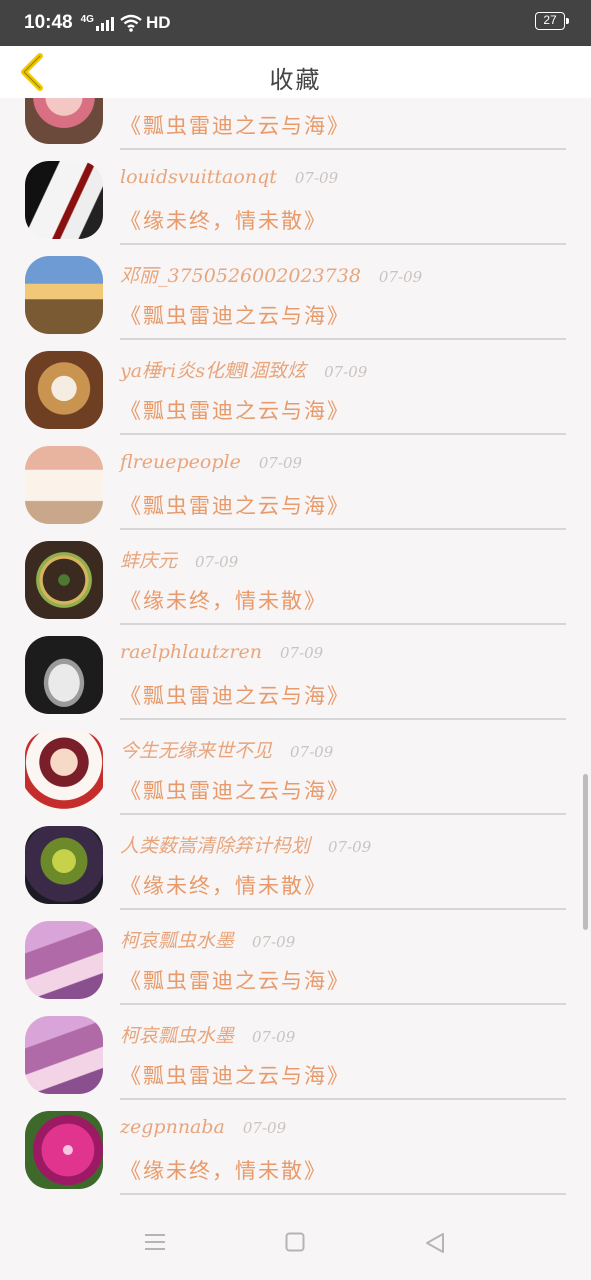 Image resolution: width=591 pixels, height=1280 pixels. Describe the element at coordinates (295, 383) in the screenshot. I see `list-item: ya棰ri炎s化魍l涸致炫 07-09 《瓢虫雷迪之云与海》` at that location.